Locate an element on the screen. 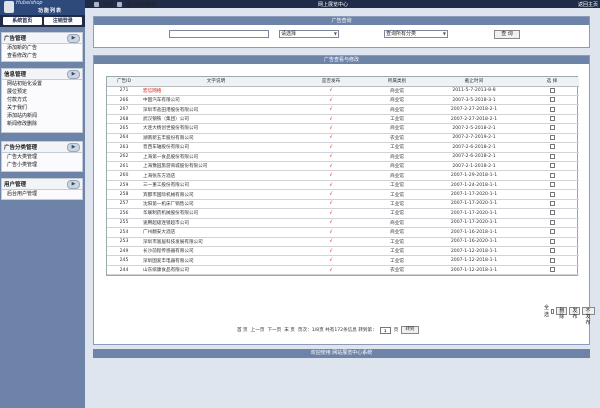  delete-button: 删 除 is located at coordinates (562, 313).